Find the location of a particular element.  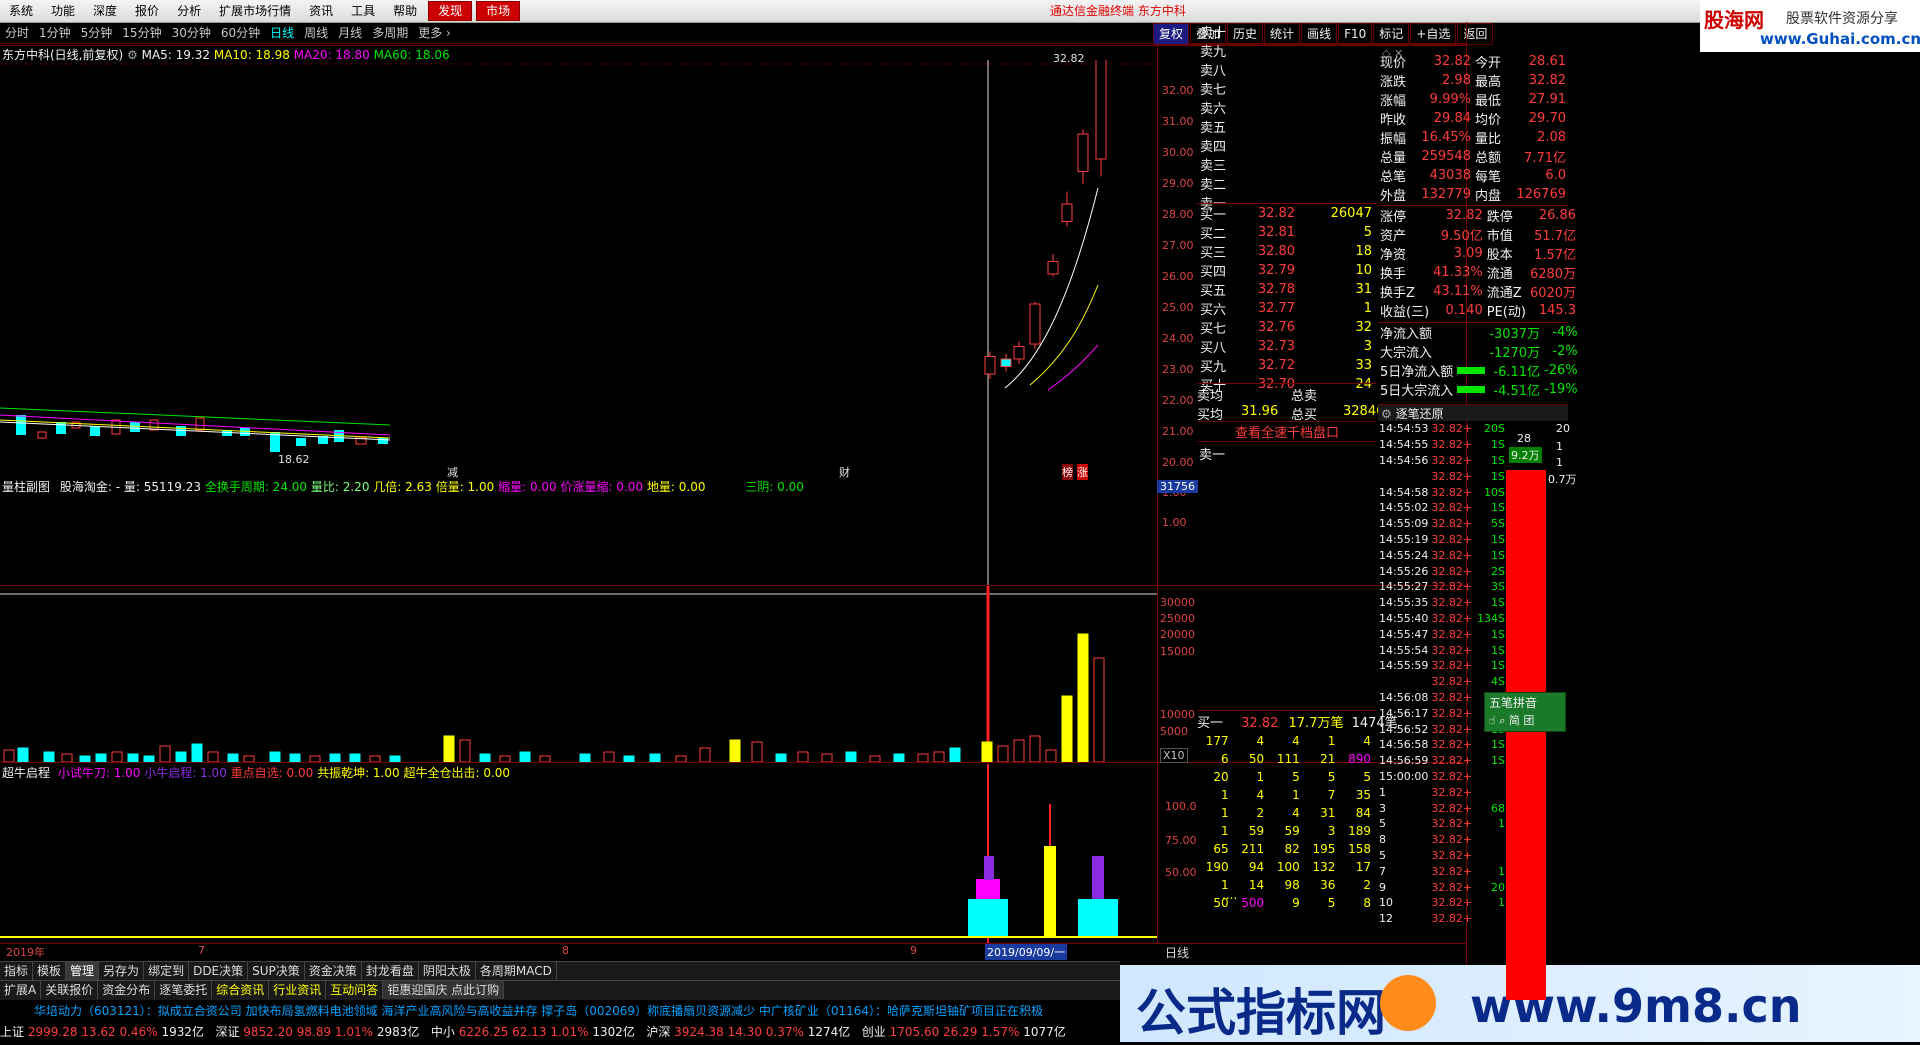

add-watchlist-button: +自选 is located at coordinates (1433, 34).